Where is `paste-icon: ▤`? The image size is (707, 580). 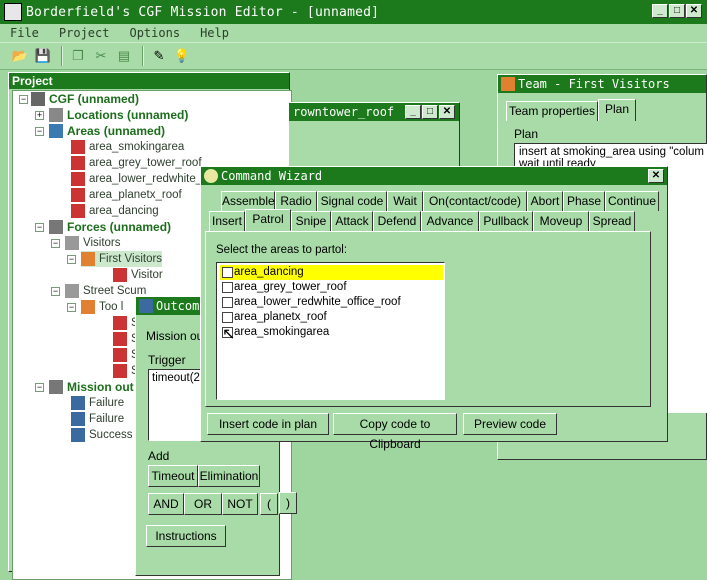
paste-icon: ▤ is located at coordinates (124, 56).